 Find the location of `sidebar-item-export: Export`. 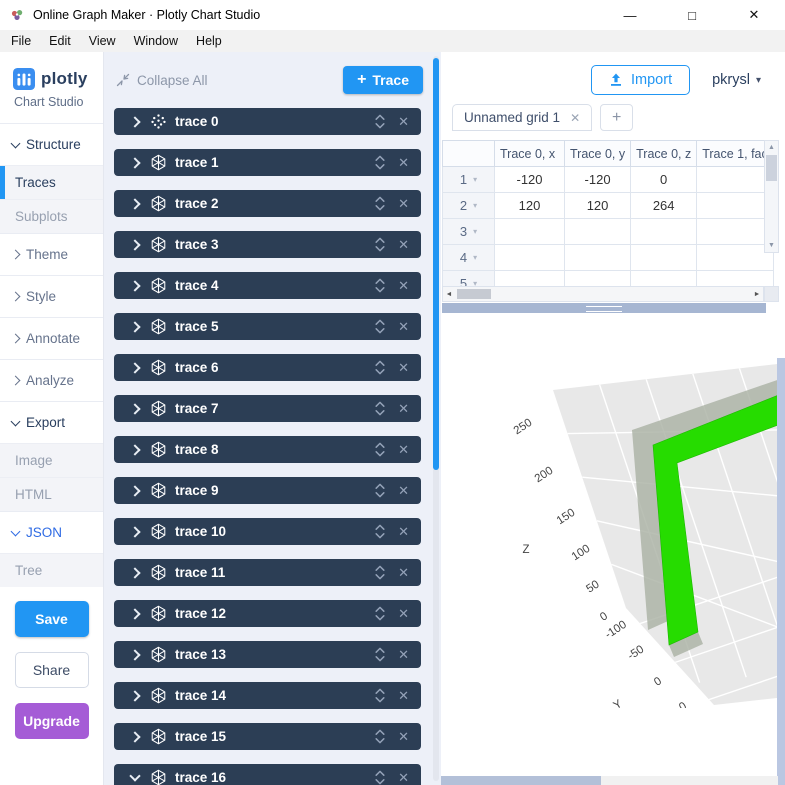

sidebar-item-export: Export is located at coordinates (51, 422).